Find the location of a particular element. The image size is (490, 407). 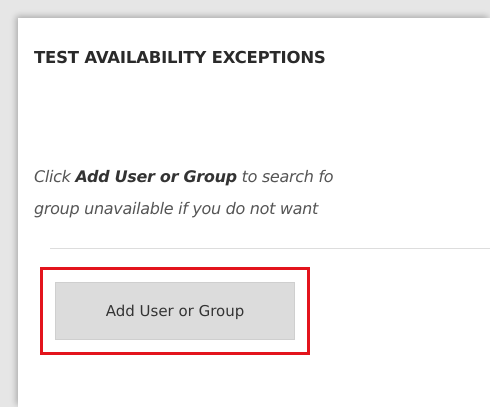

instruction-line: Click Add User or Group to search fo is located at coordinates (184, 176).